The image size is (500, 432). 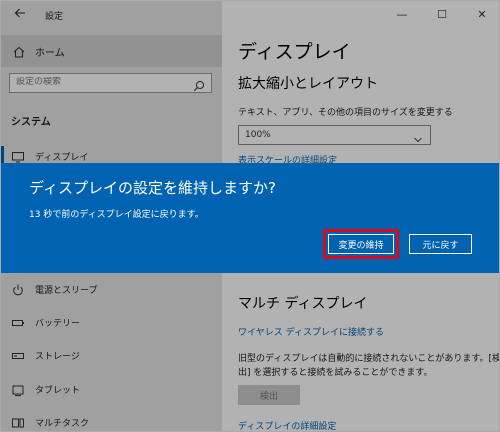 What do you see at coordinates (116, 215) in the screenshot?
I see `dialog-countdown: 13 秒で前のディスプレイ設定に戻ります。` at bounding box center [116, 215].